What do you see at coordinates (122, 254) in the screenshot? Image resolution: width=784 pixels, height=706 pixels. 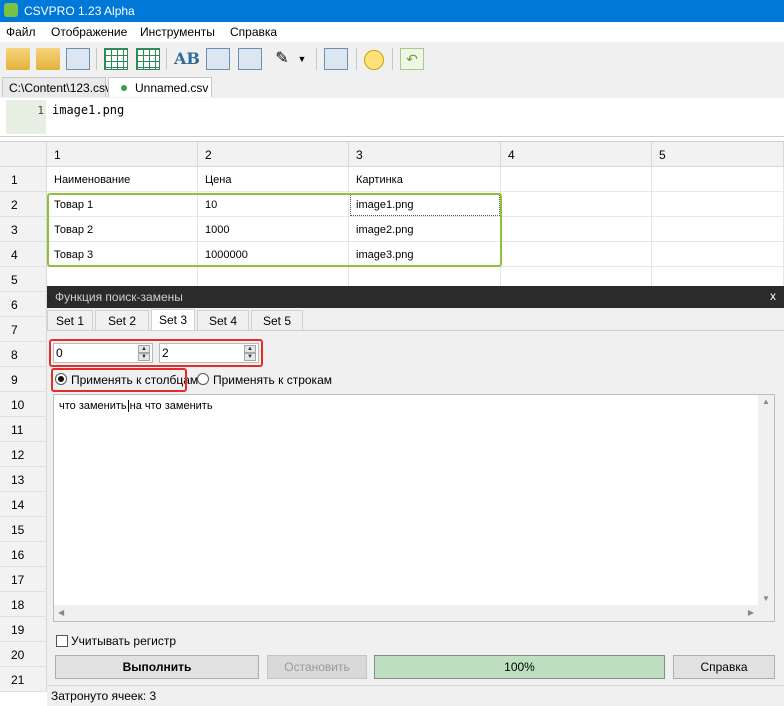 I see `table-cell: Товар 3` at bounding box center [122, 254].